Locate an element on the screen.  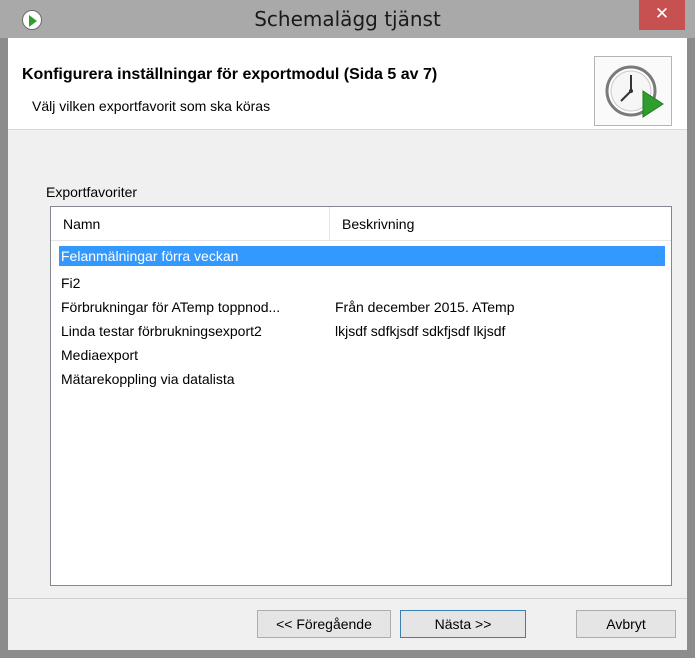
close-icon: ✕ is located at coordinates (662, 14).